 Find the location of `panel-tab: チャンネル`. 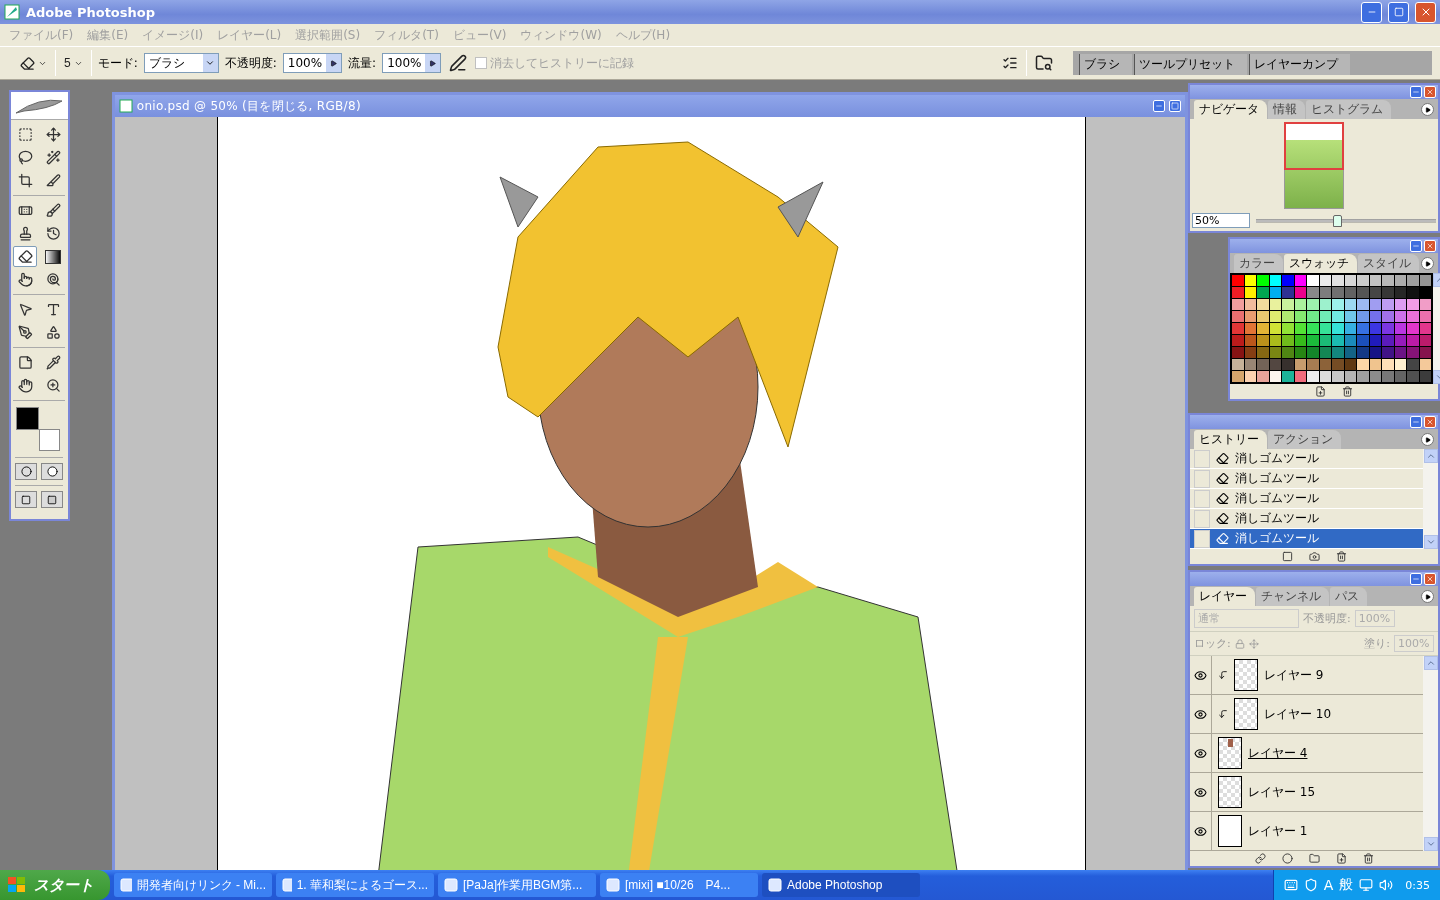

panel-tab: チャンネル is located at coordinates (1292, 596).